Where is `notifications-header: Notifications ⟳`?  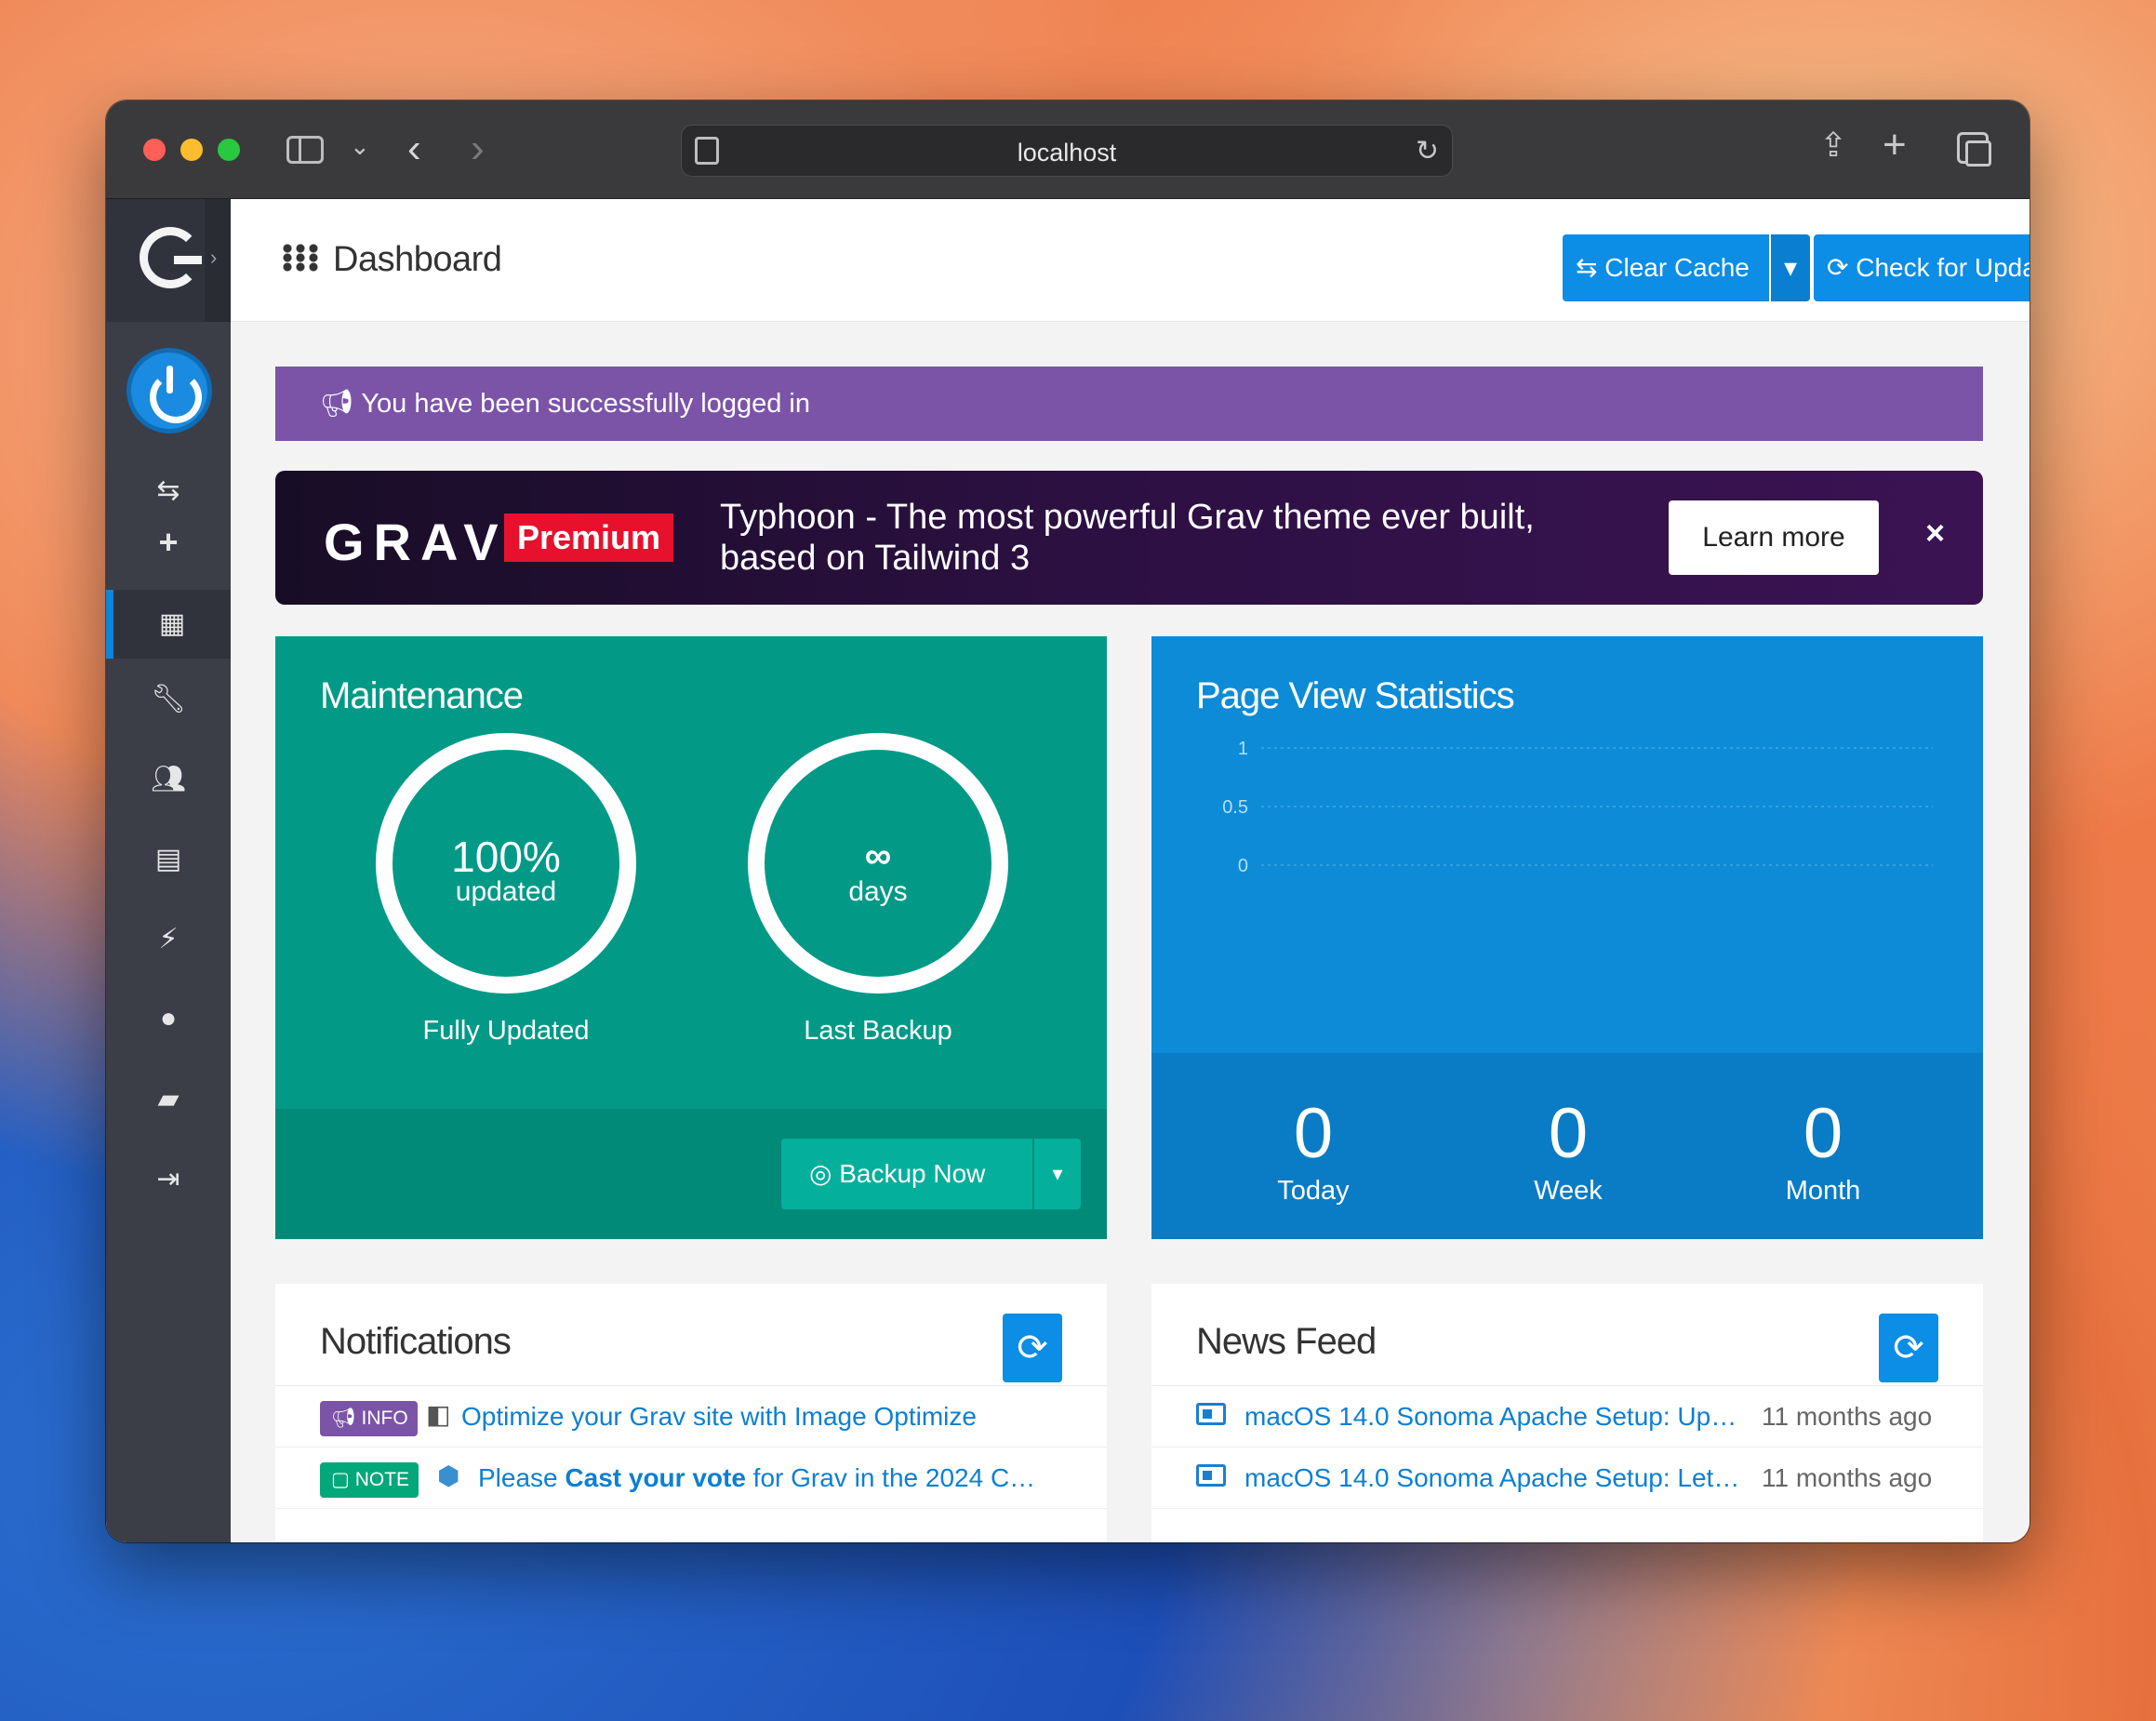 notifications-header: Notifications ⟳ is located at coordinates (691, 1335).